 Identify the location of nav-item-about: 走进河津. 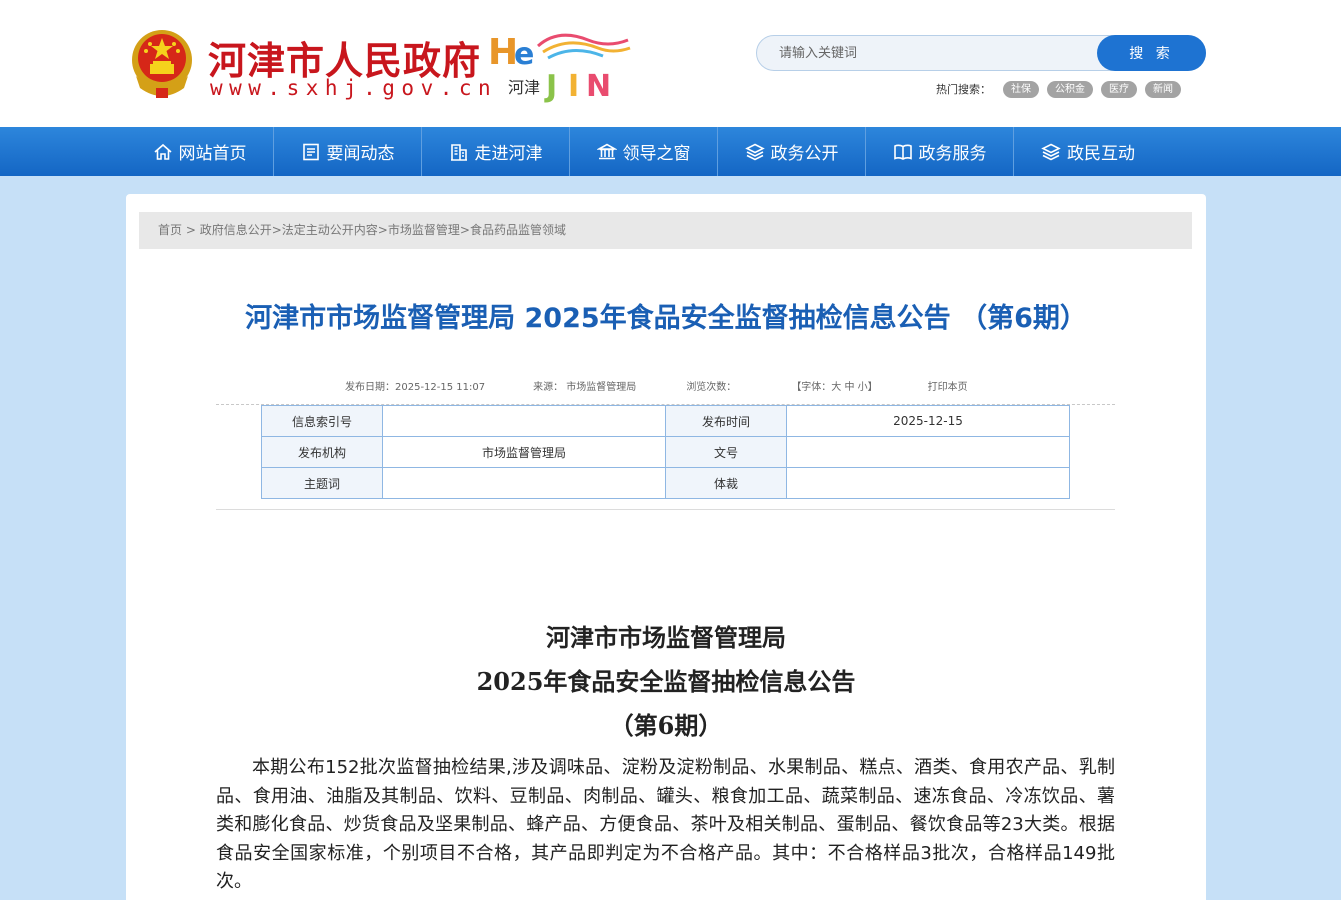
(496, 151).